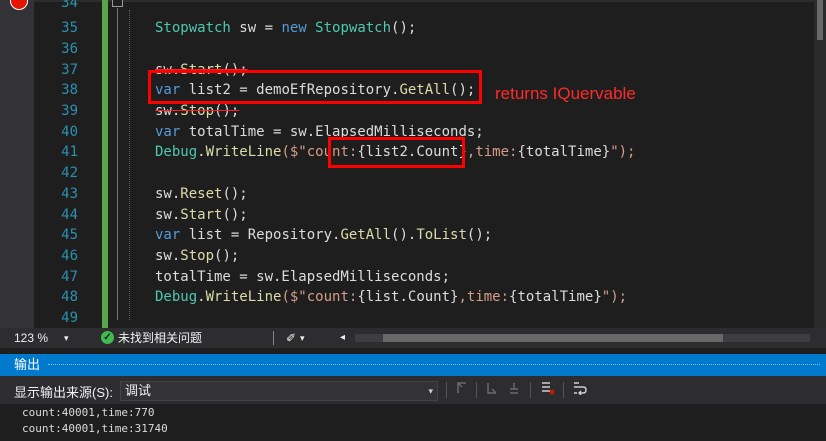 The height and width of the screenshot is (441, 826). I want to click on code-line-45: var list = Repository.GetAll().ToList();, so click(323, 235).